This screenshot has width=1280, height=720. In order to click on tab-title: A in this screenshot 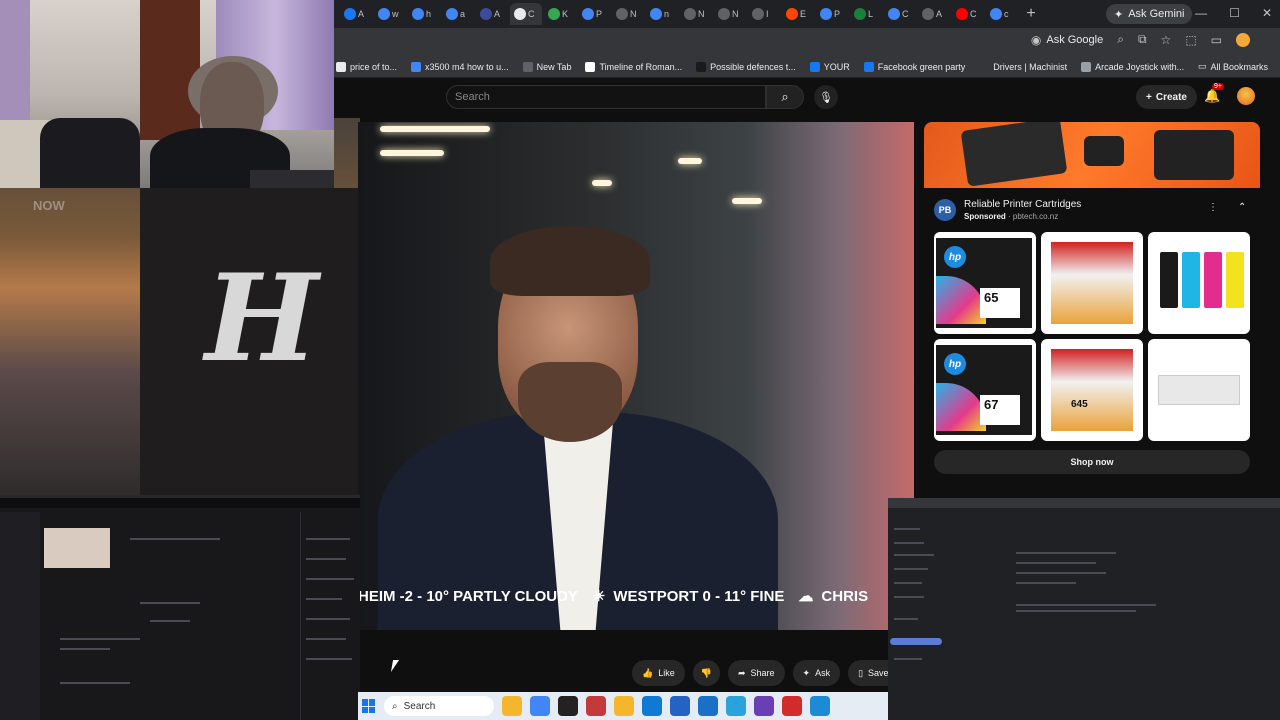, I will do `click(939, 14)`.